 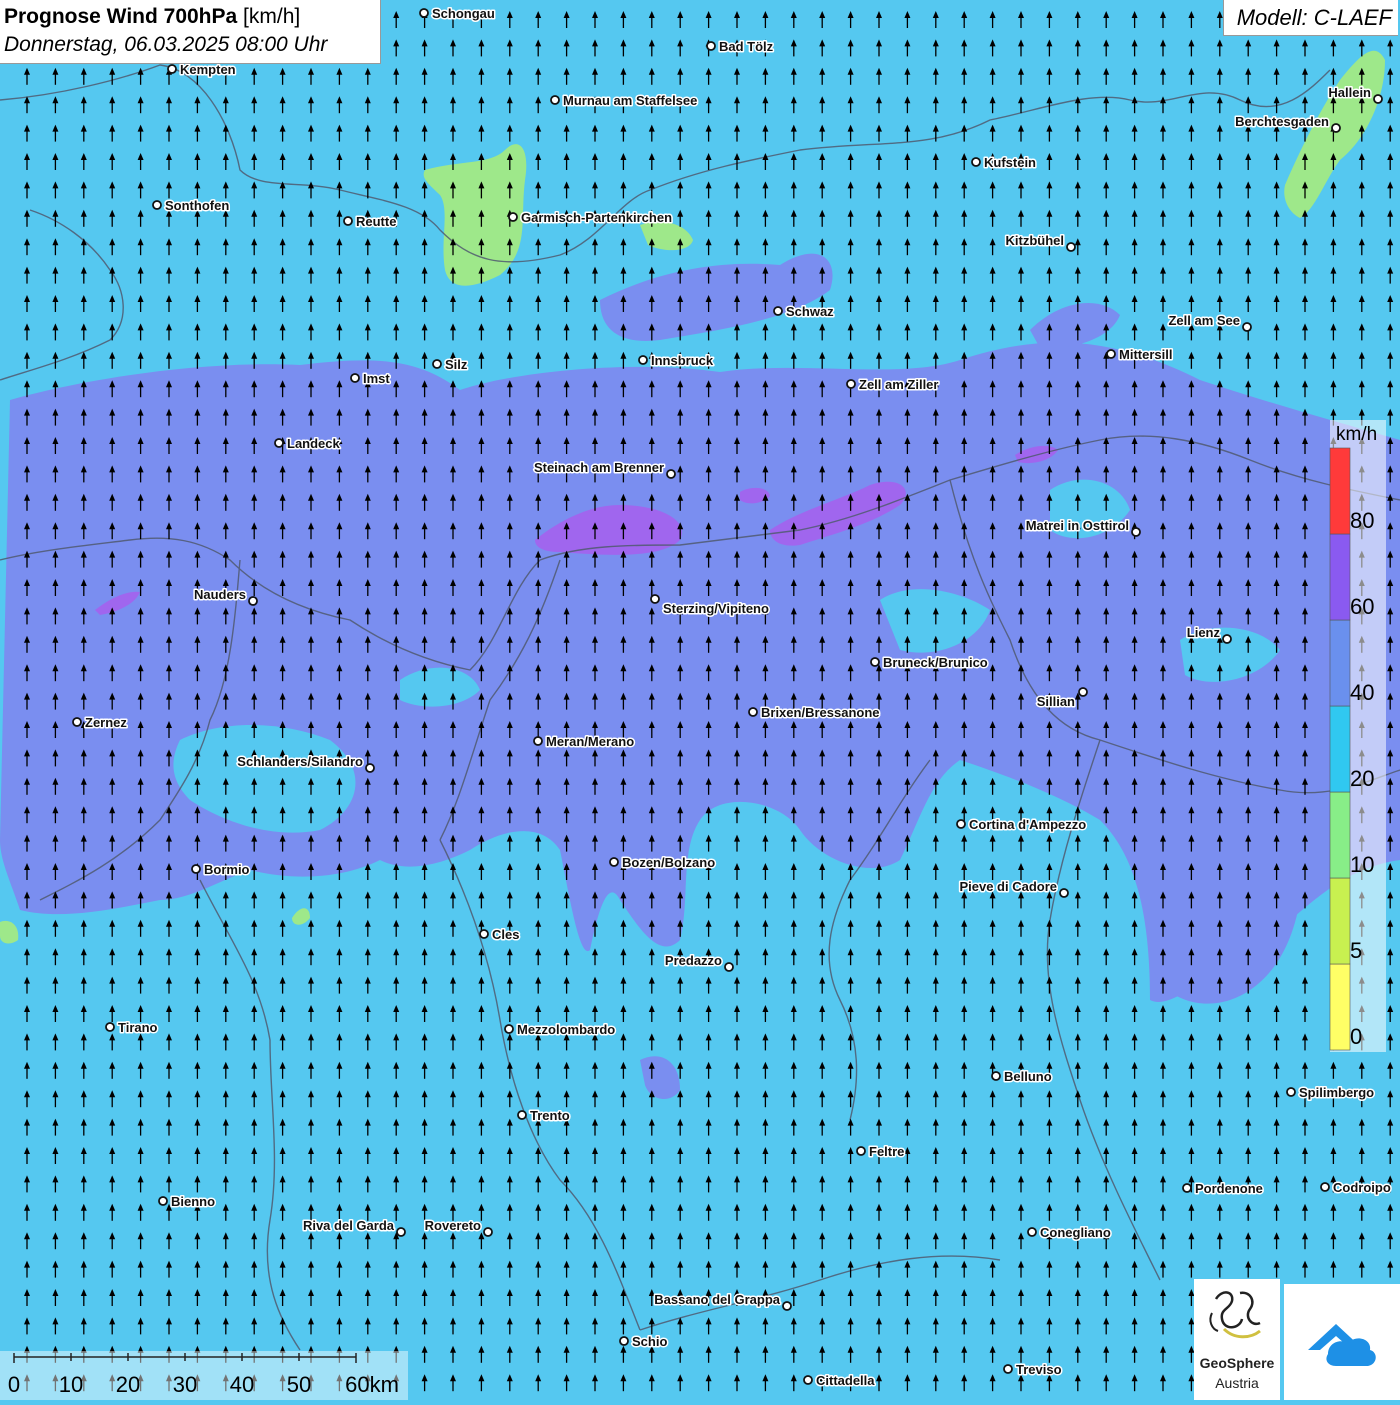 What do you see at coordinates (372, 1384) in the screenshot?
I see `scale-label-60km: 60km` at bounding box center [372, 1384].